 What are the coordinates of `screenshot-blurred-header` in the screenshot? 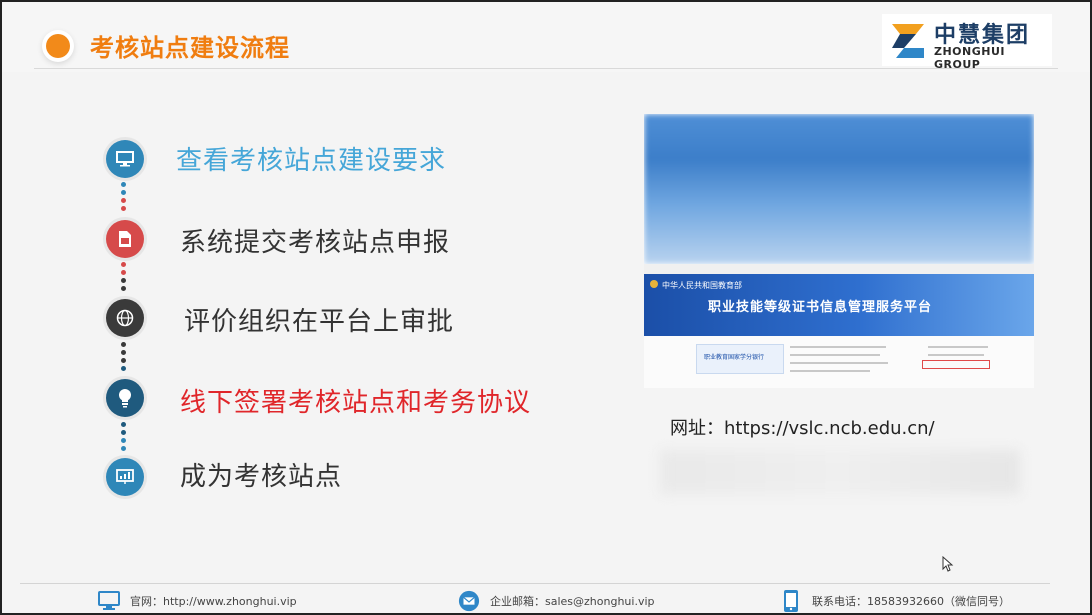 It's located at (839, 189).